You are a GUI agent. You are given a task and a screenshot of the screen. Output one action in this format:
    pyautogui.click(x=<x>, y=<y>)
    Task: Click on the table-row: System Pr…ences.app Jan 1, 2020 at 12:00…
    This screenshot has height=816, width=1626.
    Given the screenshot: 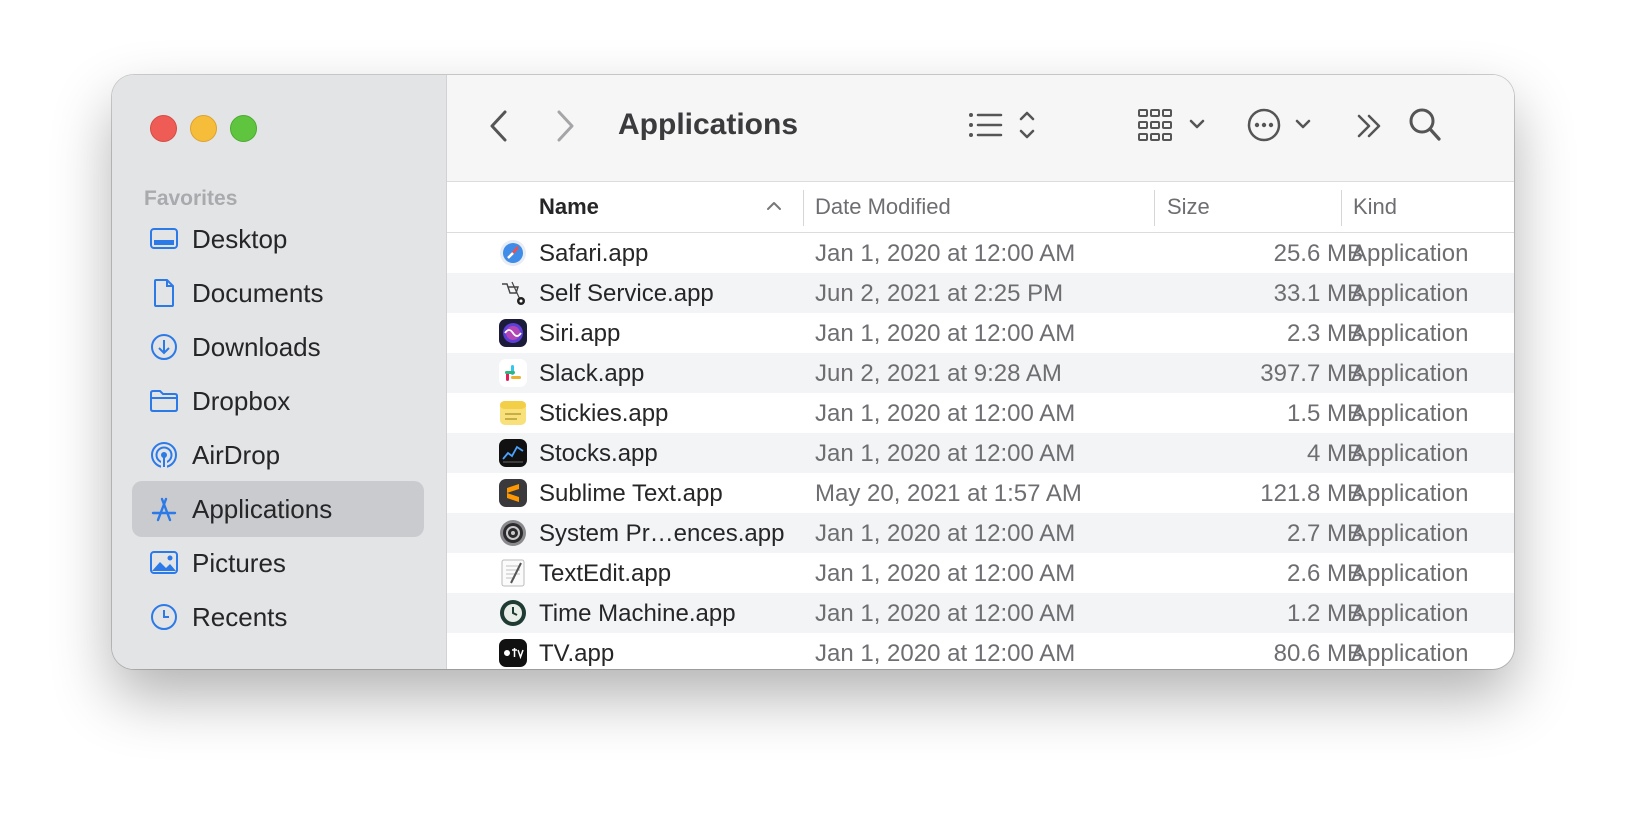 What is the action you would take?
    pyautogui.click(x=980, y=533)
    